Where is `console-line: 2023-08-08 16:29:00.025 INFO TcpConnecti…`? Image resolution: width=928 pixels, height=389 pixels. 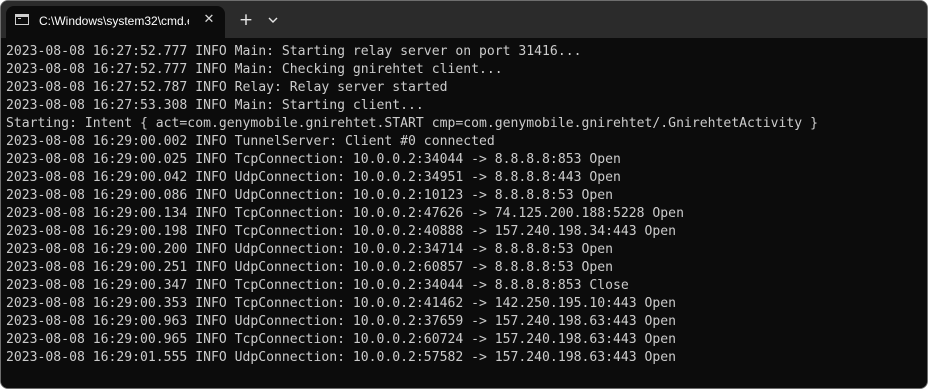 console-line: 2023-08-08 16:29:00.025 INFO TcpConnecti… is located at coordinates (313, 159).